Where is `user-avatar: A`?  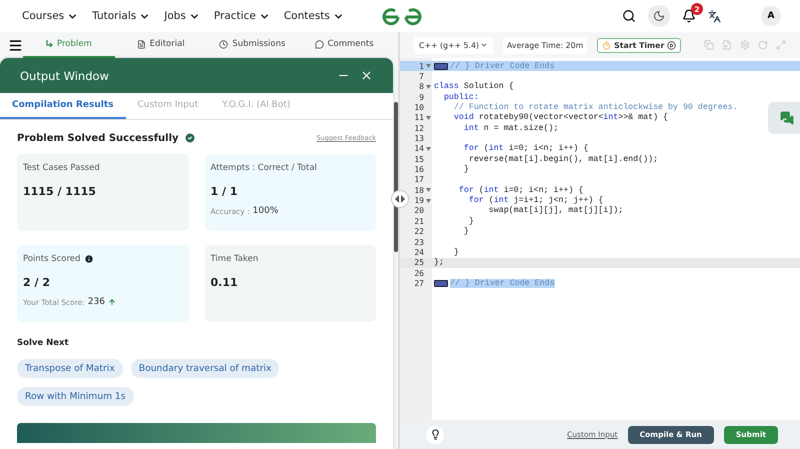
user-avatar: A is located at coordinates (771, 16).